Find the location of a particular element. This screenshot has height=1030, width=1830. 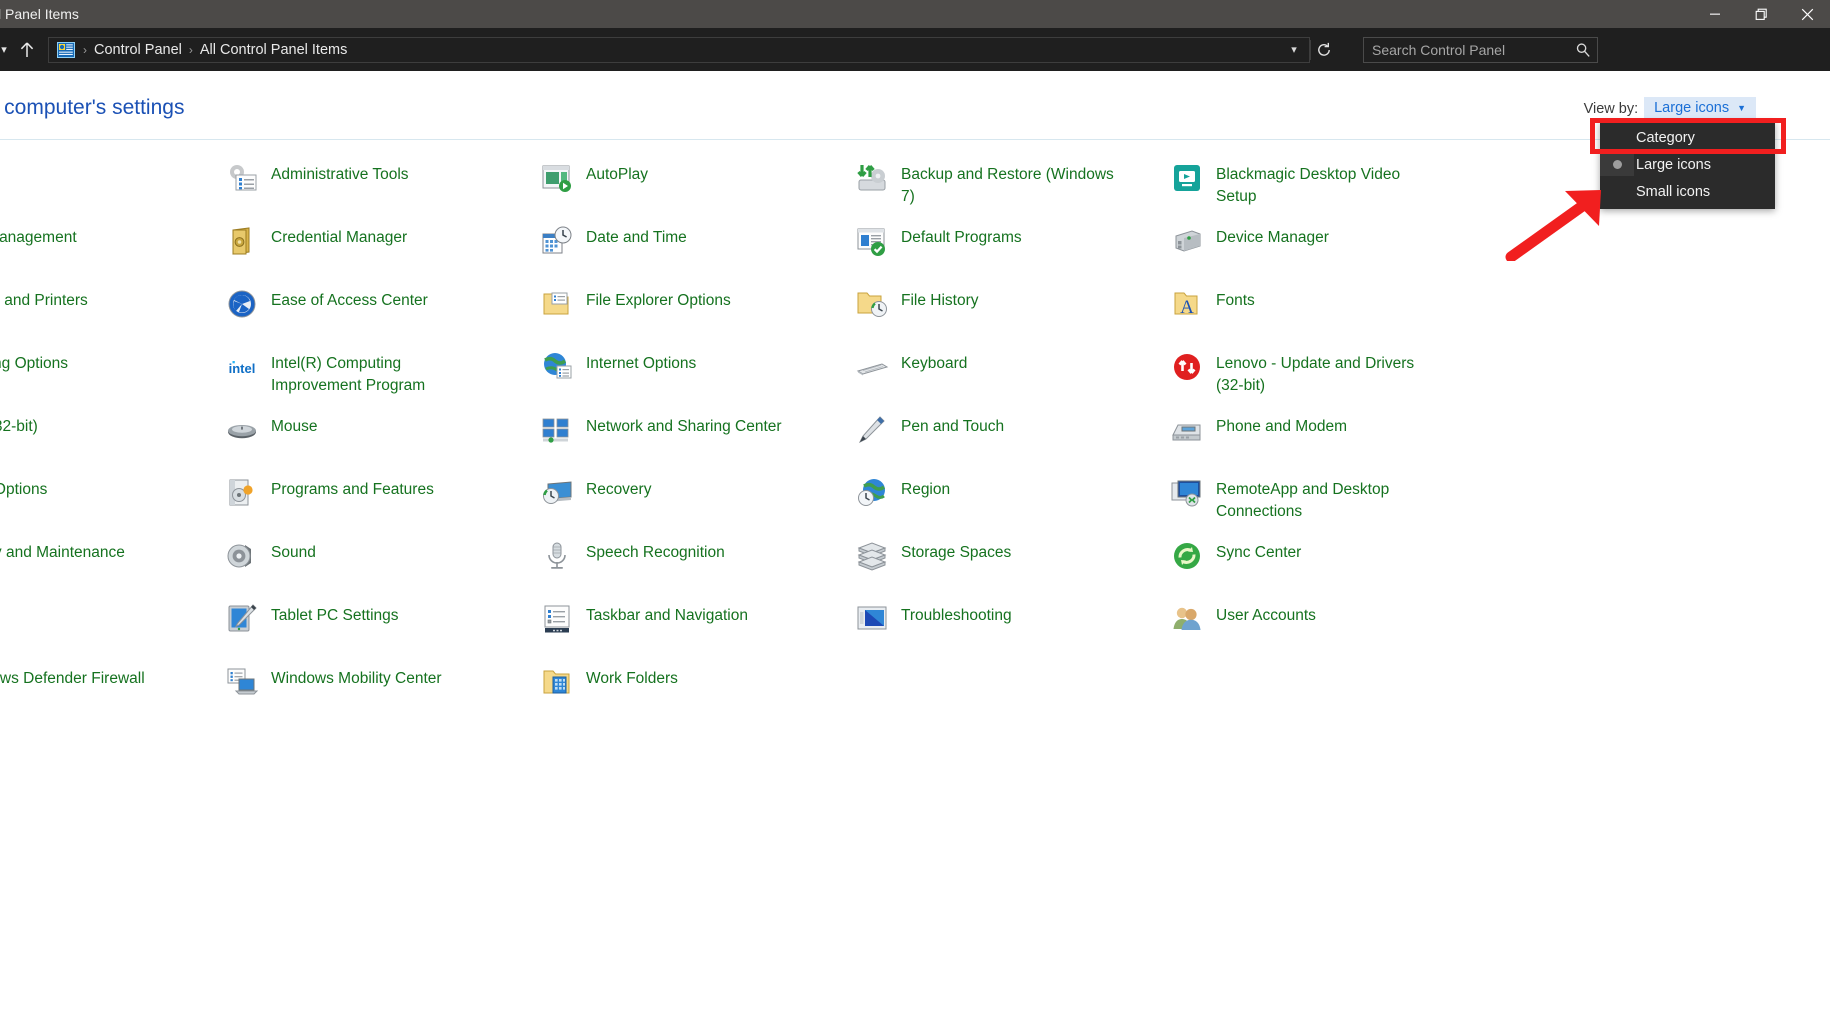

list-item-label: Blackmagic Desktop Video Setup is located at coordinates (1308, 185).